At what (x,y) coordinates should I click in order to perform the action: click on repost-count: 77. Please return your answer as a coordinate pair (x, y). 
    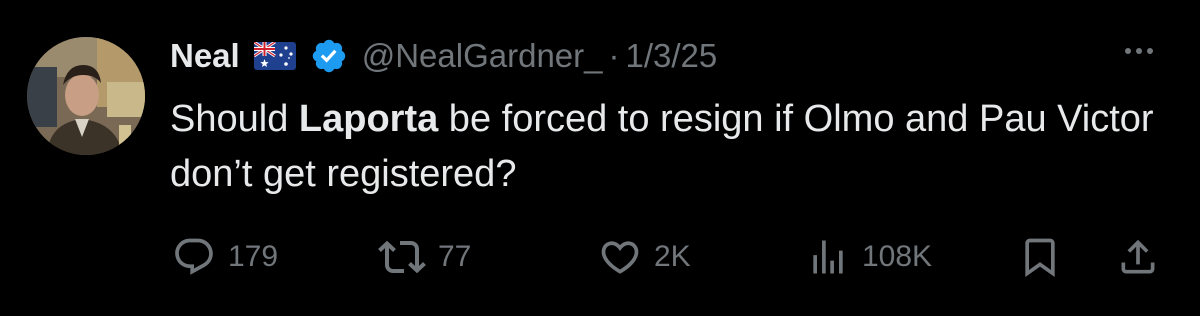
    Looking at the image, I should click on (455, 256).